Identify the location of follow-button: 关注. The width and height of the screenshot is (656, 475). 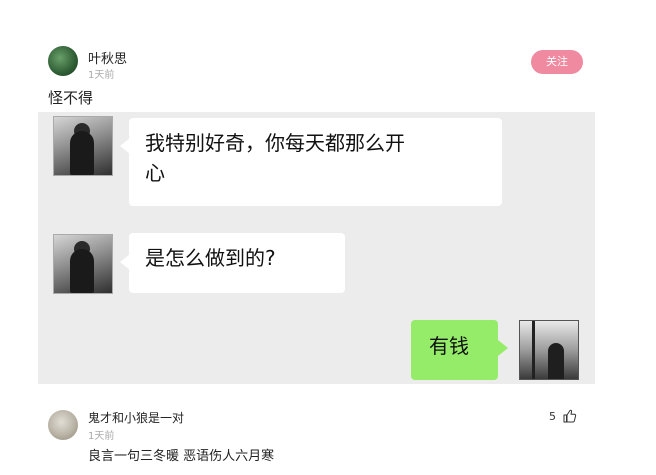
(557, 62).